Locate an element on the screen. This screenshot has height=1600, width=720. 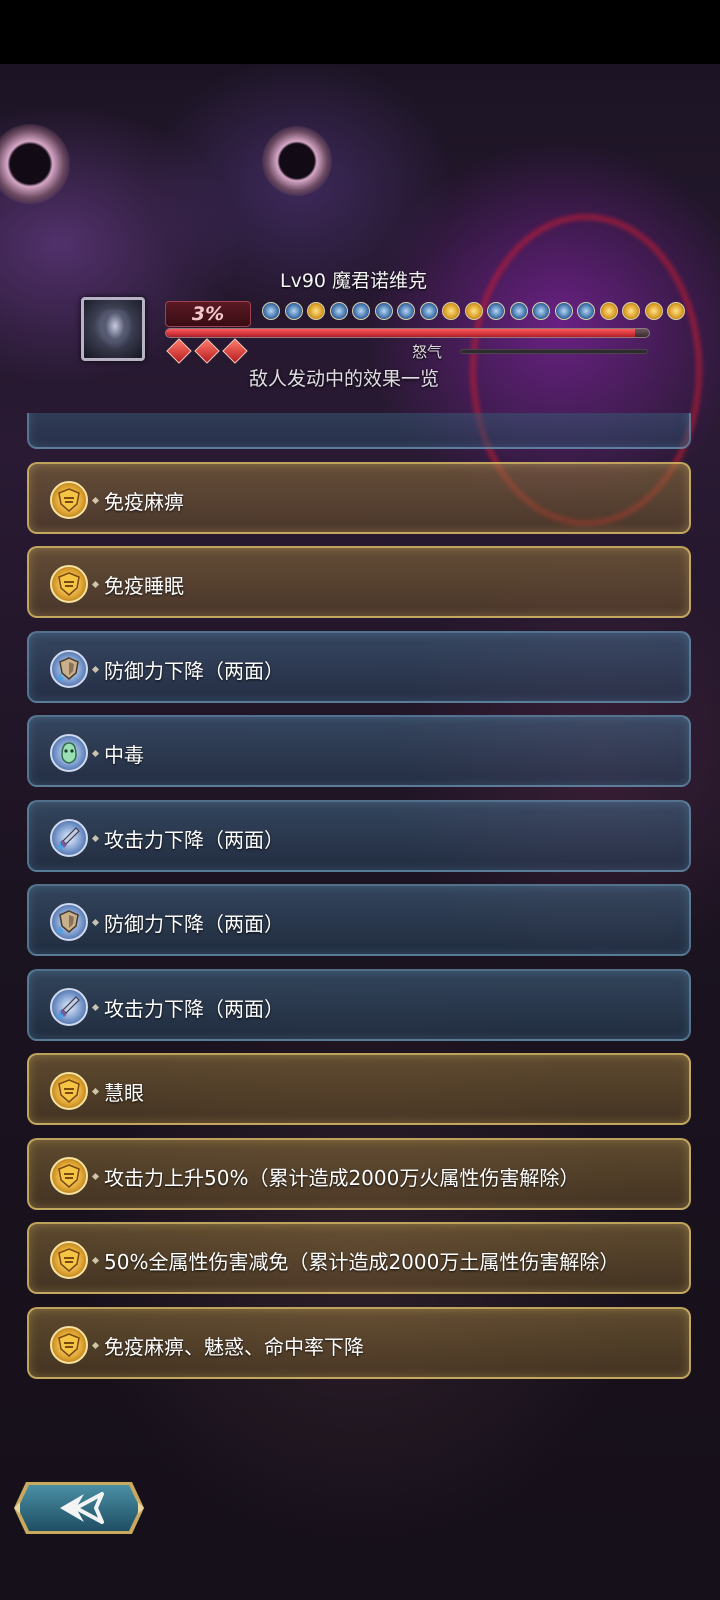
effect-label: 免疫睡眠 is located at coordinates (144, 586).